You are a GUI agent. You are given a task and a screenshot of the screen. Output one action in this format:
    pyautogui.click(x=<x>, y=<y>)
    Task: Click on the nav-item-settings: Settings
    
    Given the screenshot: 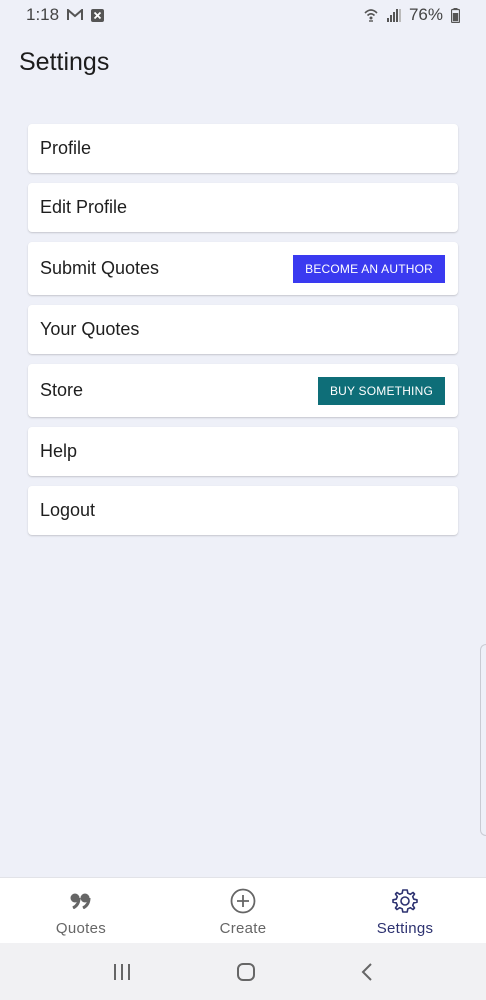 What is the action you would take?
    pyautogui.click(x=405, y=910)
    